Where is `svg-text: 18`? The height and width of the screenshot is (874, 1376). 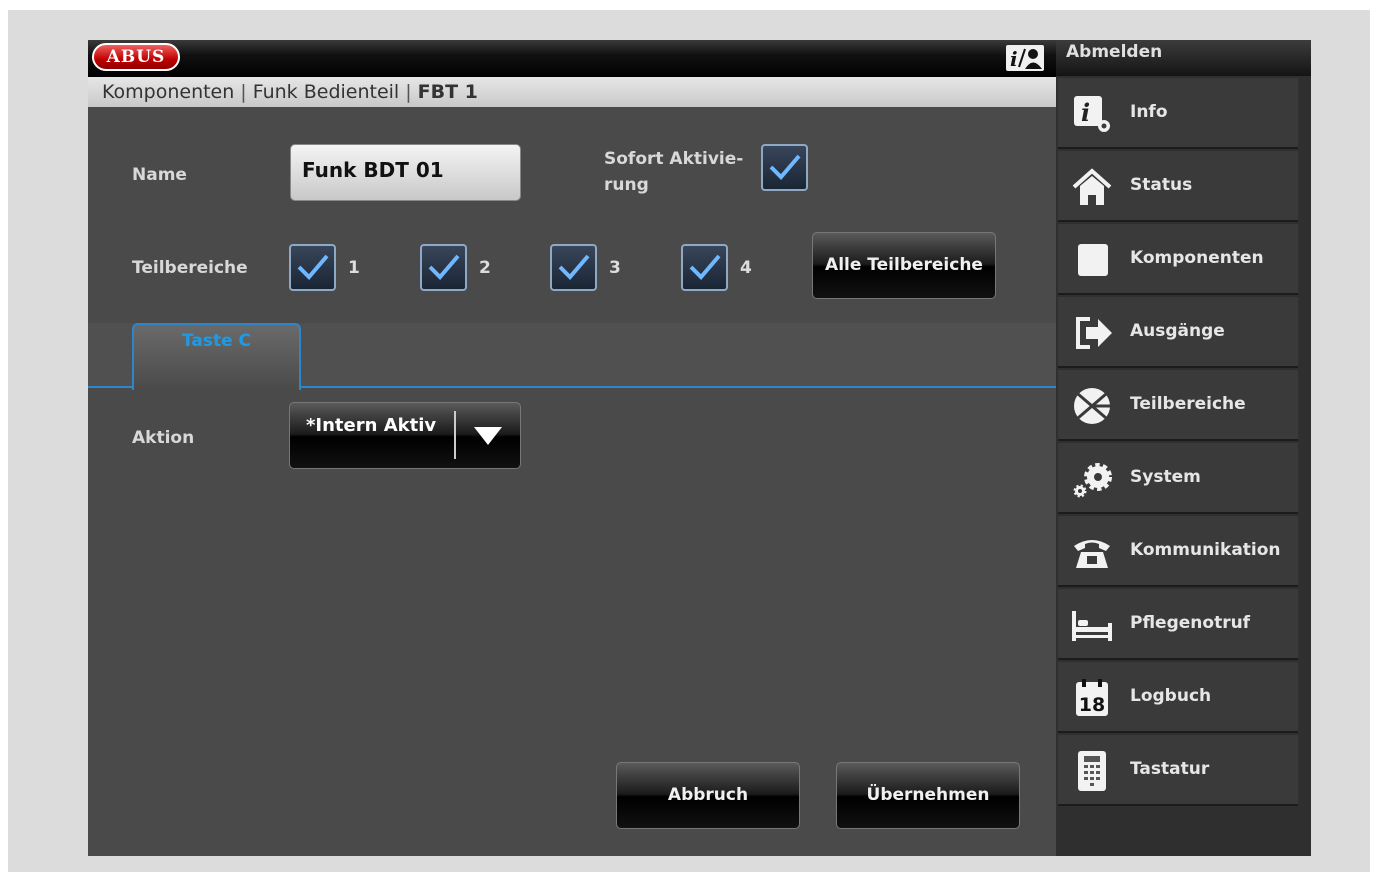 svg-text: 18 is located at coordinates (1092, 705).